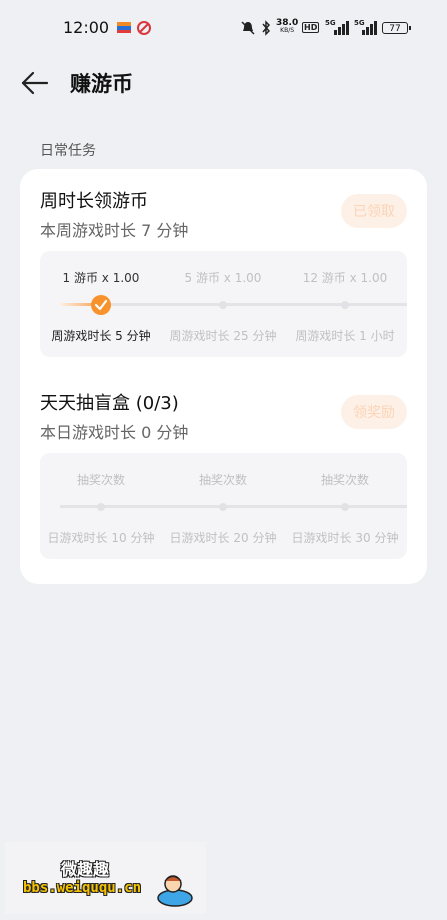 The image size is (447, 920). I want to click on milestone-condition: 日游戏时长 10 分钟, so click(101, 538).